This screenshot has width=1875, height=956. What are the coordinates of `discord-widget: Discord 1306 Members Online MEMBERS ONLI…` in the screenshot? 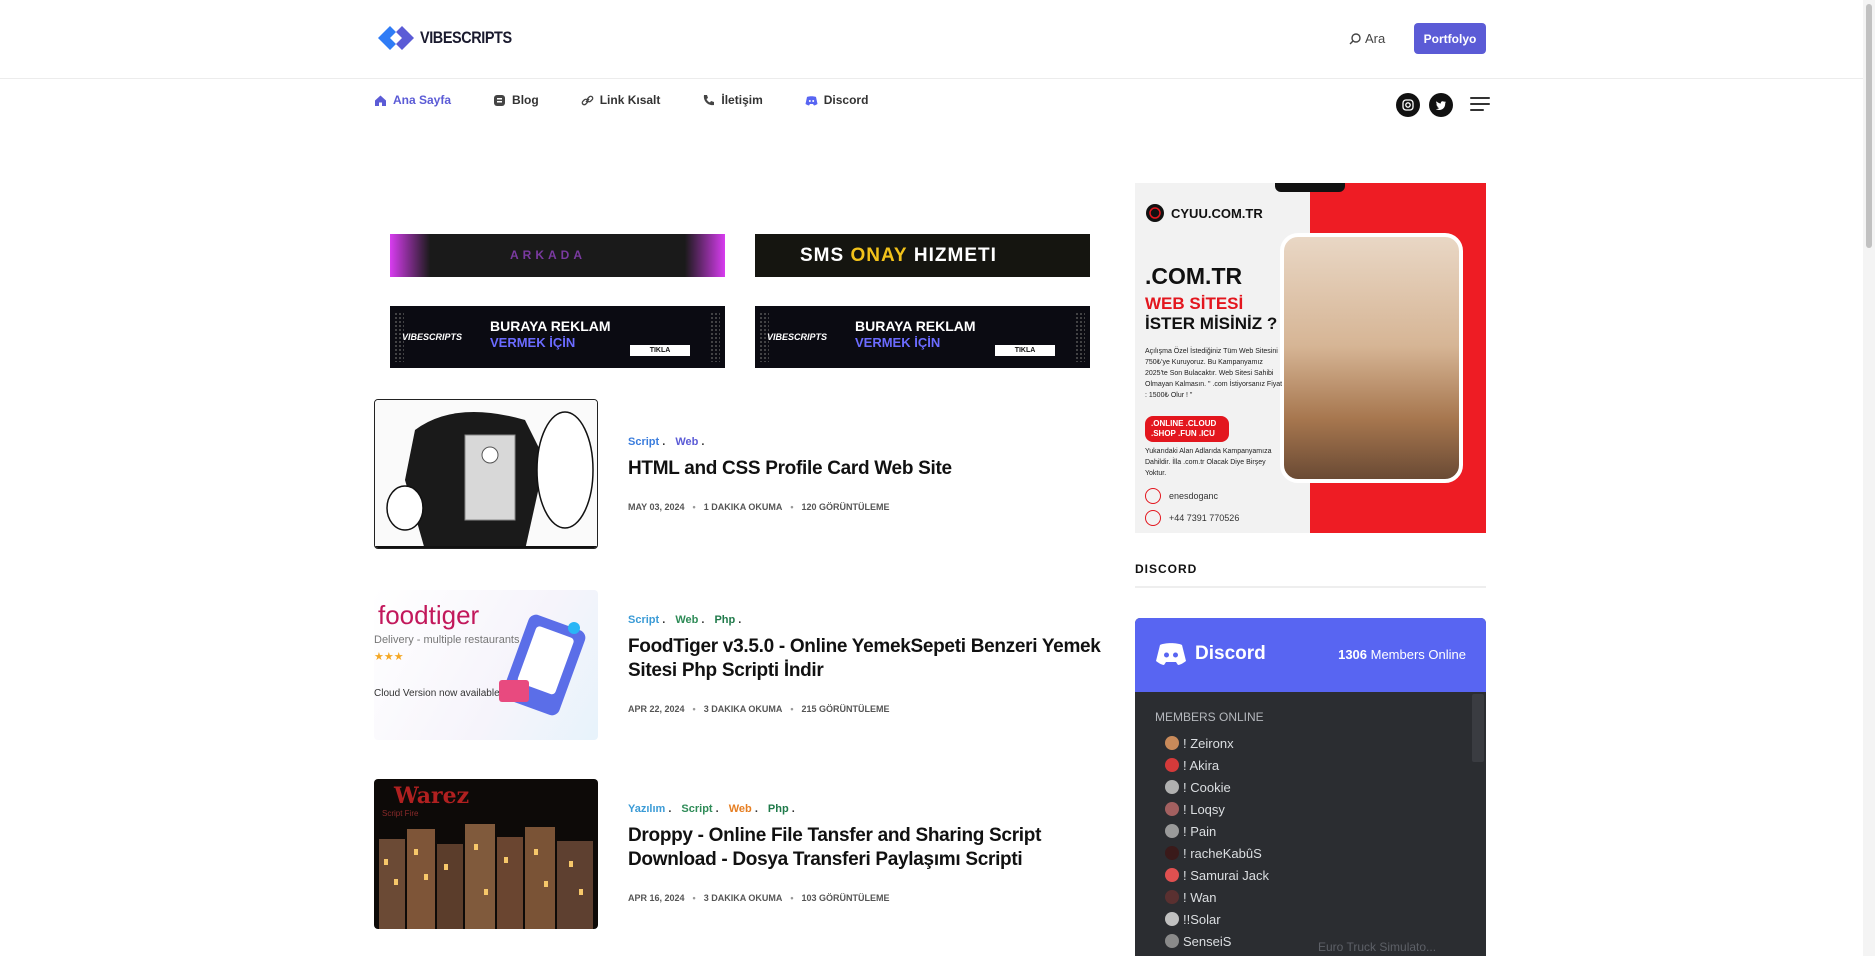 It's located at (1310, 787).